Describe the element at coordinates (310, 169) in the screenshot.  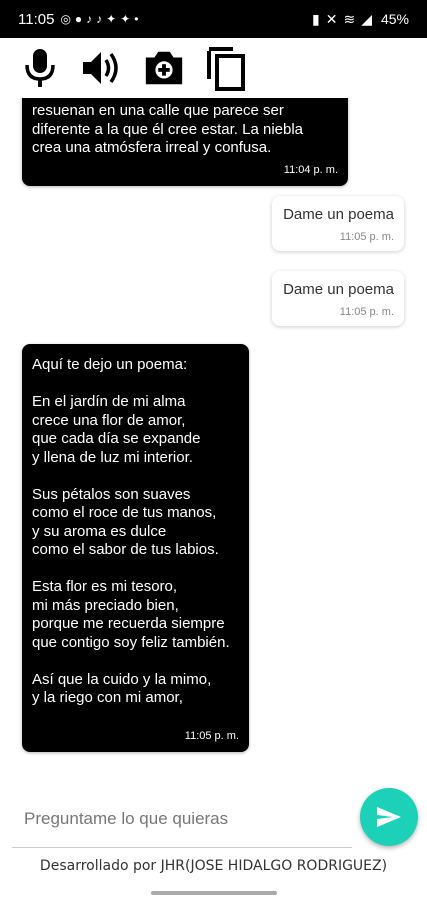
I see `message-time: 11:04 p. m.` at that location.